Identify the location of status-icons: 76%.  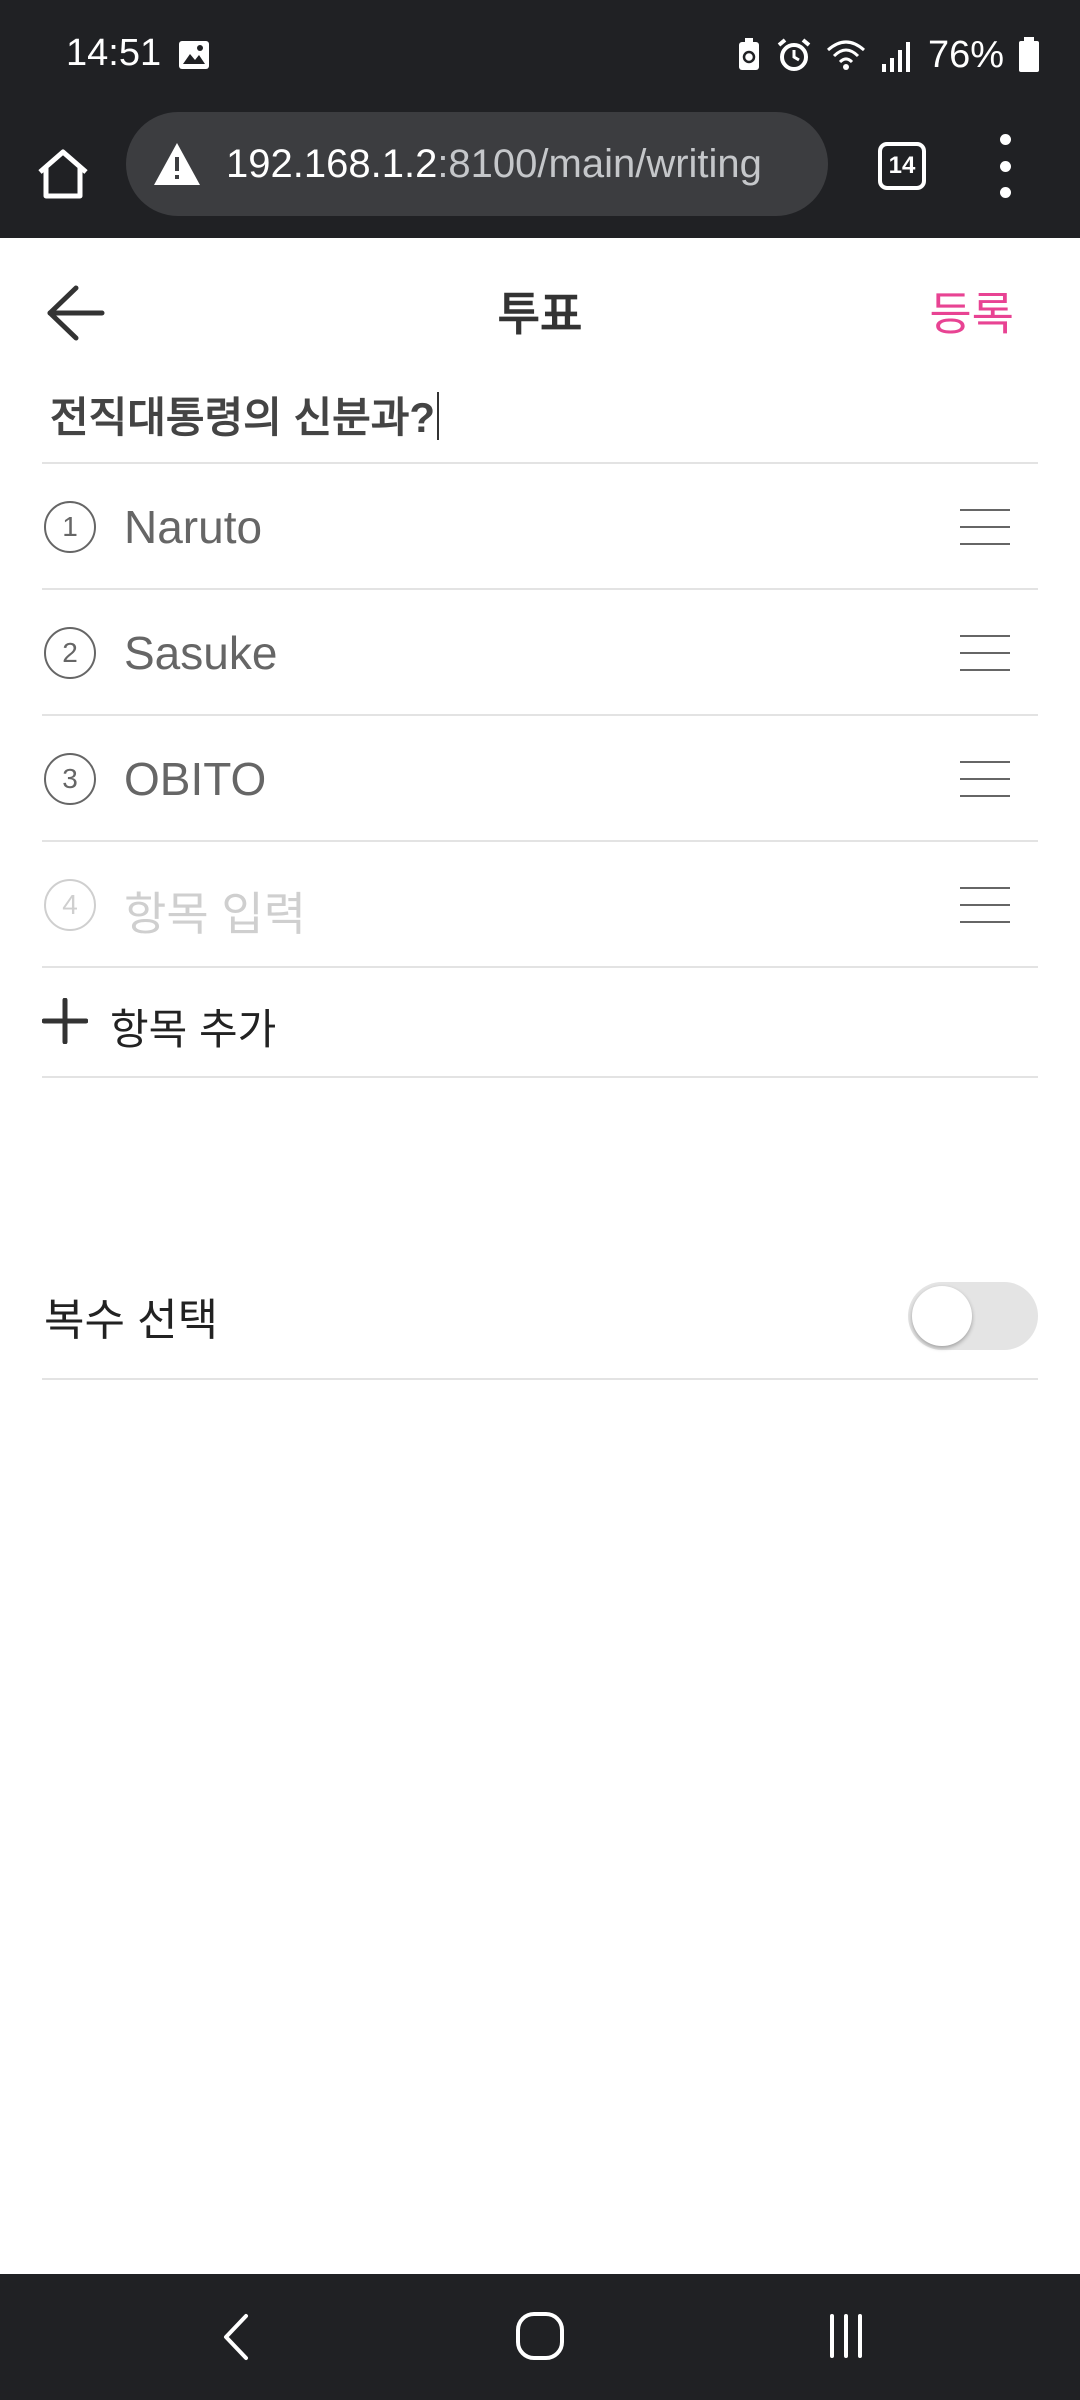
(888, 55).